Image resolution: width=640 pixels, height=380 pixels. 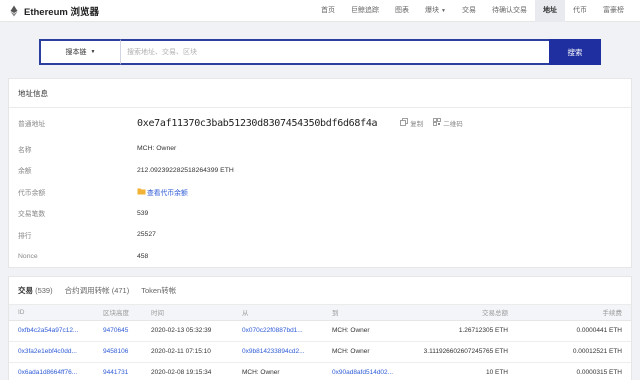 I want to click on copy-icon, so click(x=404, y=123).